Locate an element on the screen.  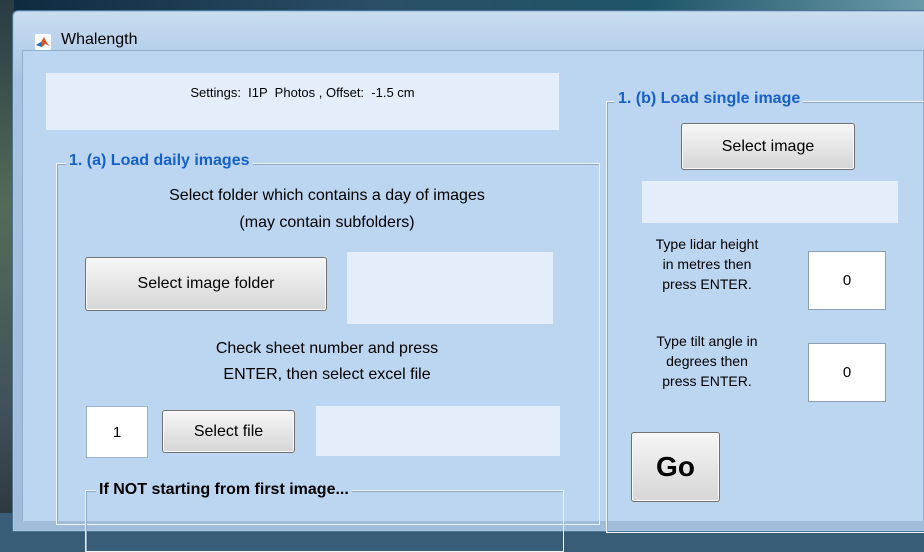
sheet-number-input: 1 is located at coordinates (117, 432).